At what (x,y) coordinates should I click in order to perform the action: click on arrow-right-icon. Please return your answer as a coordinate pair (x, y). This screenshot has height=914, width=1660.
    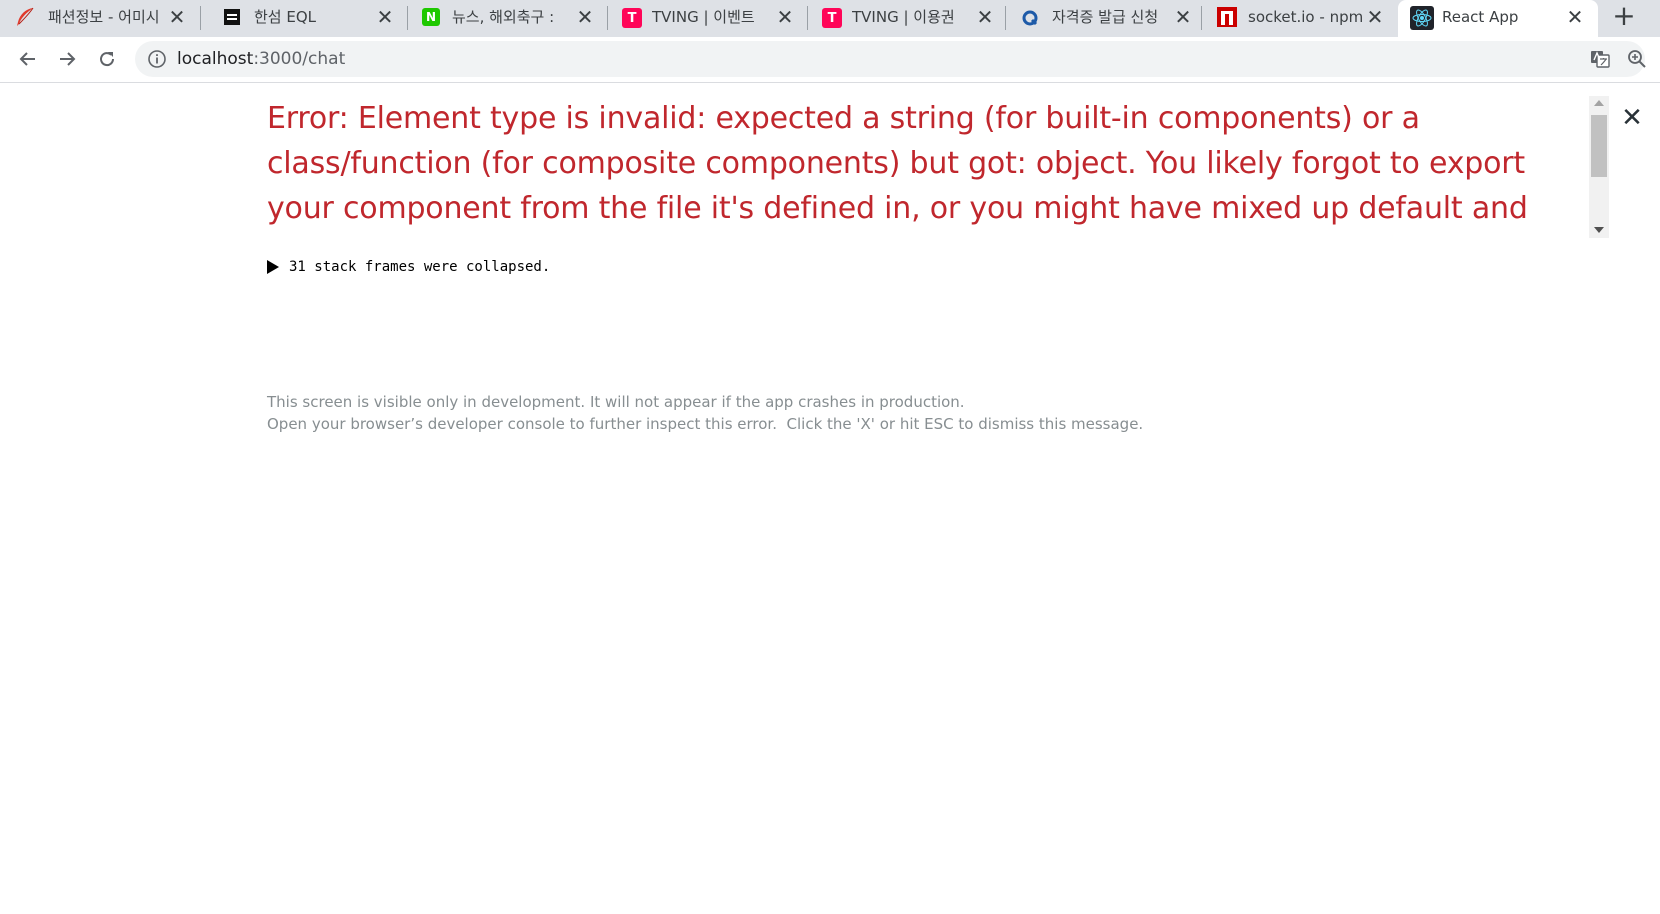
    Looking at the image, I should click on (68, 59).